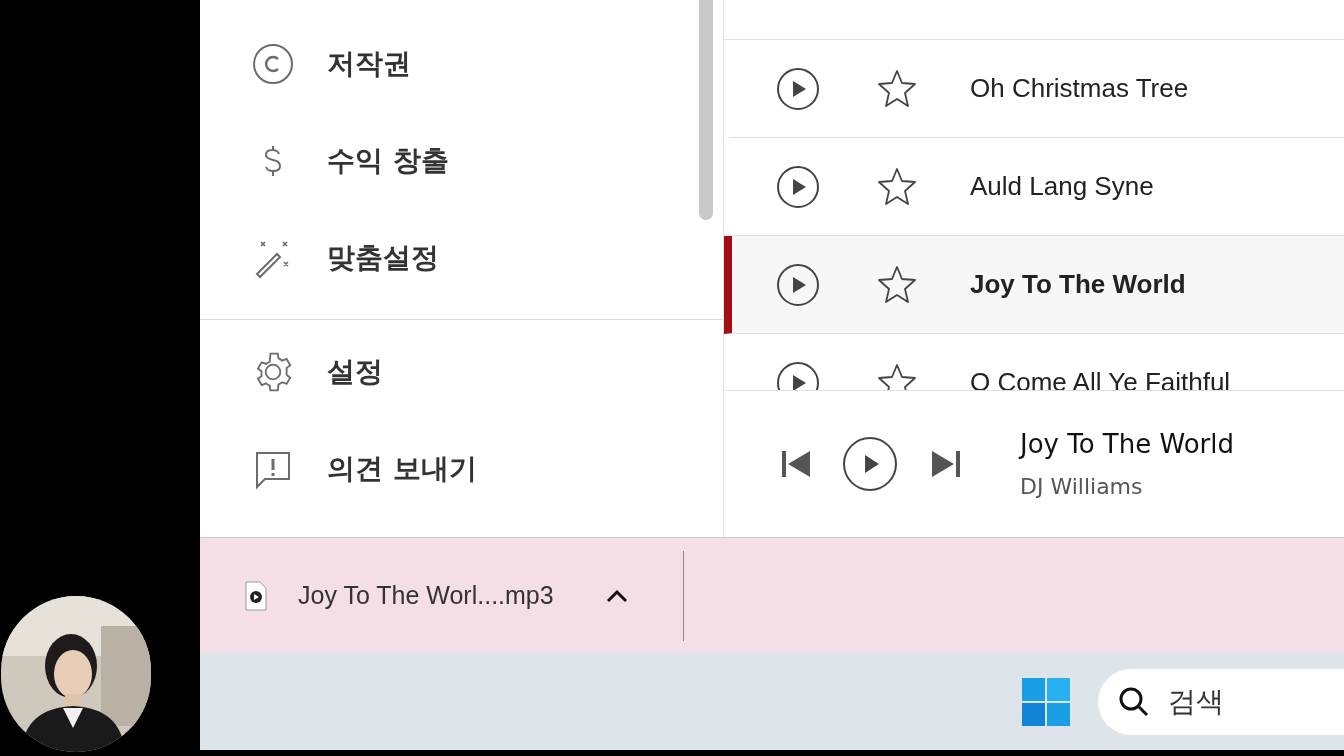 The height and width of the screenshot is (756, 1344). I want to click on artist-name: DJ Williams, so click(1082, 487).